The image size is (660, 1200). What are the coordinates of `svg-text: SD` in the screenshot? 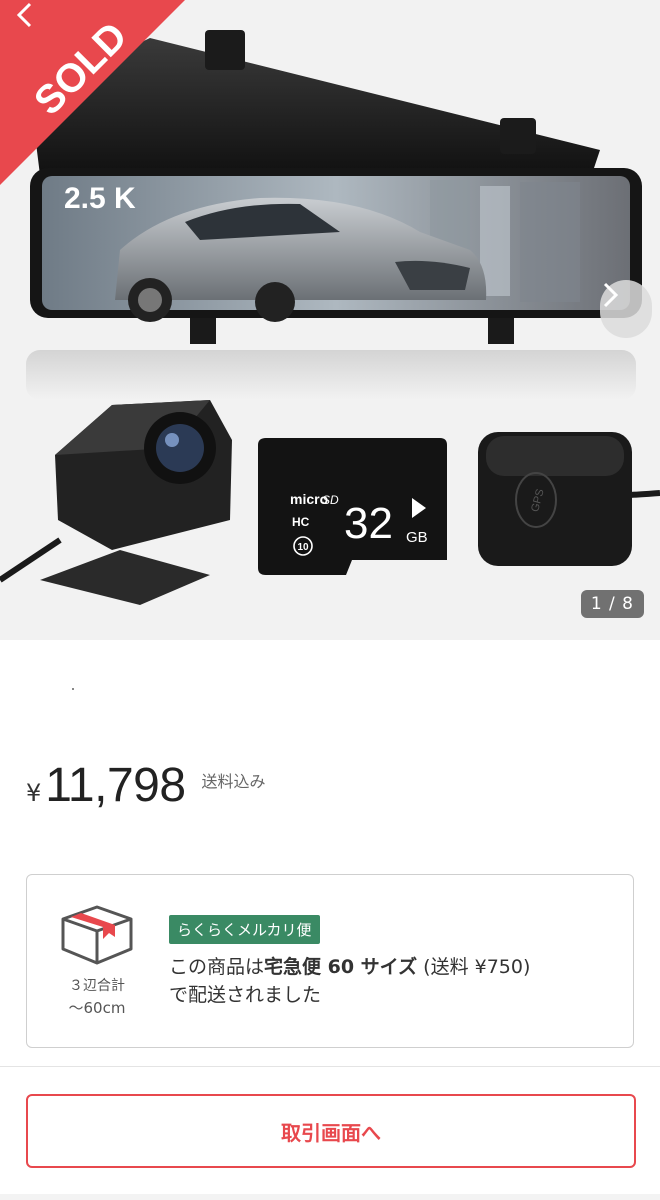 It's located at (330, 500).